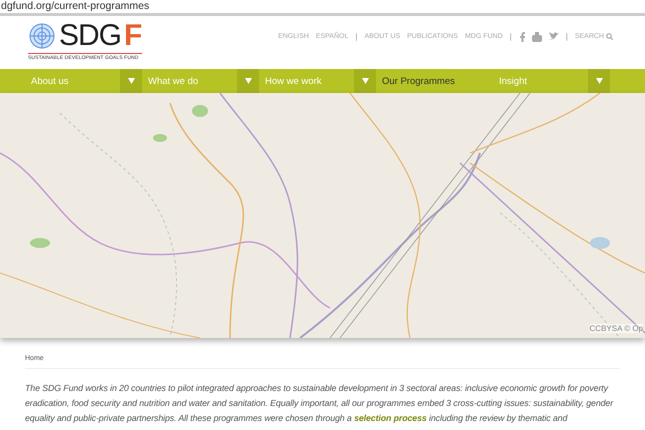  I want to click on bird-icon, so click(553, 36).